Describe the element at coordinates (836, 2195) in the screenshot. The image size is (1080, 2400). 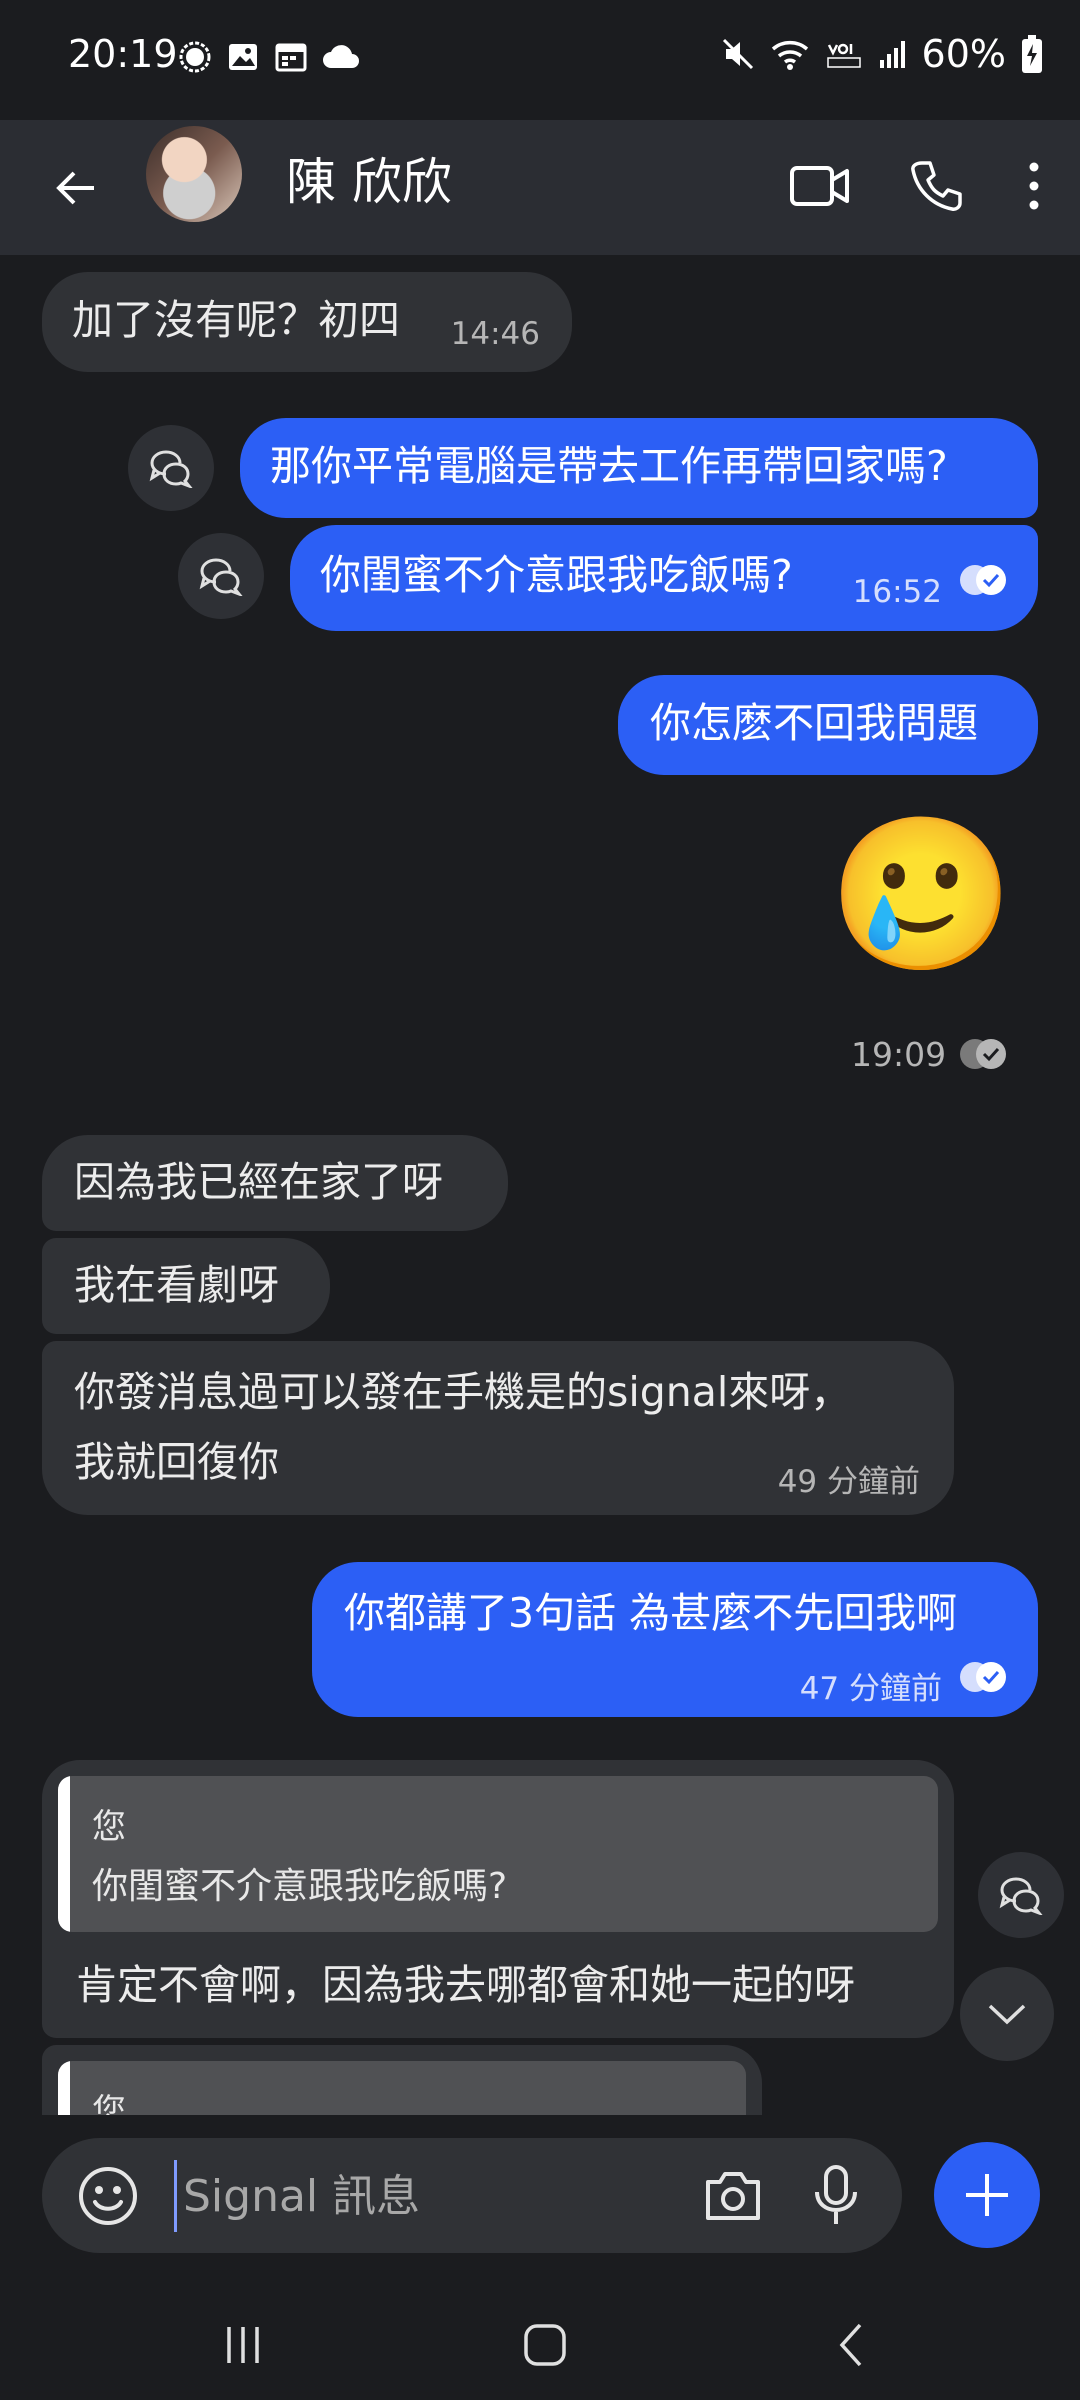
I see `microphone-icon` at that location.